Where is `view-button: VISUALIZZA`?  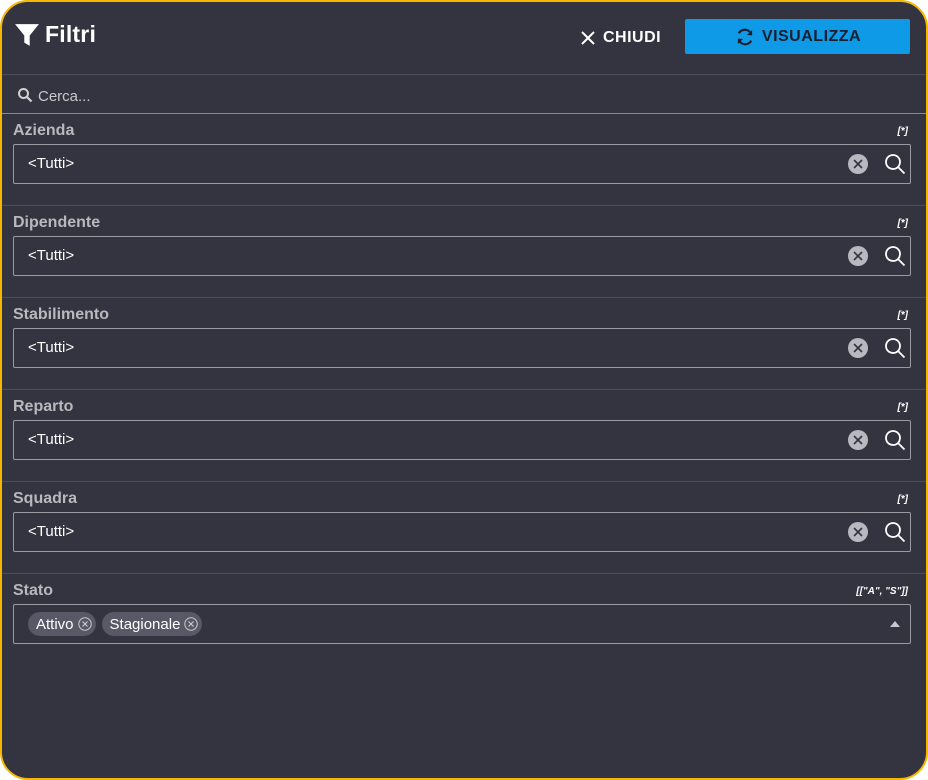 view-button: VISUALIZZA is located at coordinates (797, 36).